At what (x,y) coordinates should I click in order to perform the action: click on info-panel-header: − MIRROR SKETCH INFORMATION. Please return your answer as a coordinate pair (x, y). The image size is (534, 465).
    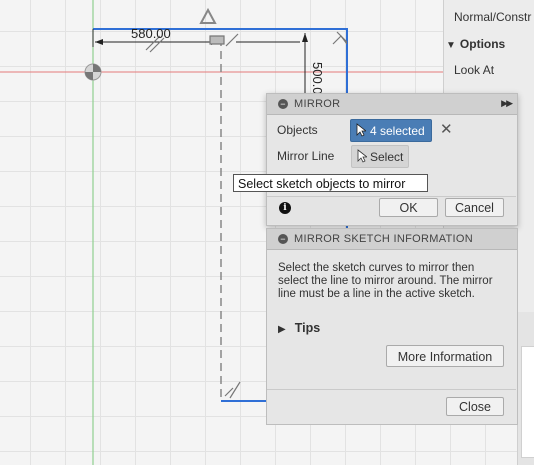
    Looking at the image, I should click on (392, 239).